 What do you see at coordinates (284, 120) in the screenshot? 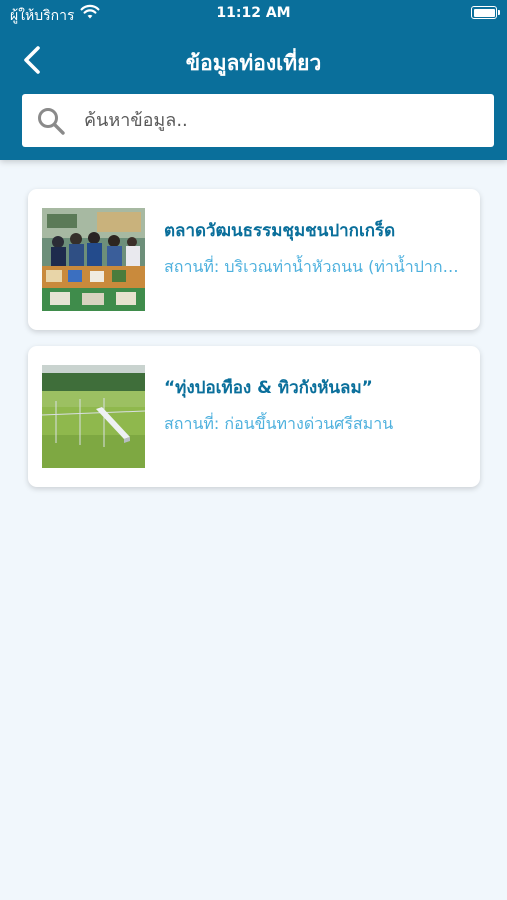
I see `search-input` at bounding box center [284, 120].